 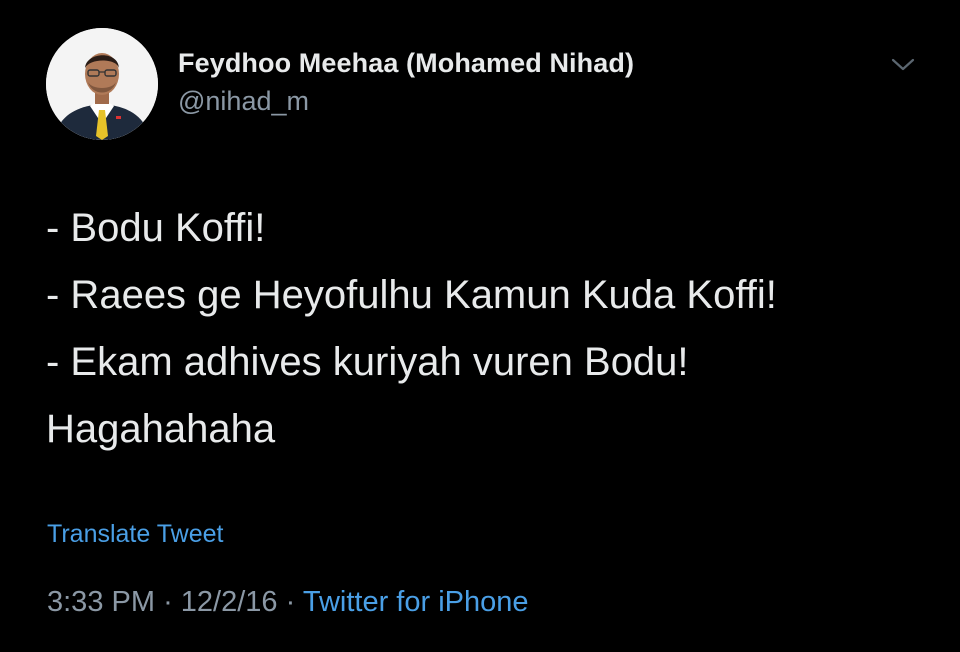 I want to click on profile-photo-icon, so click(x=102, y=84).